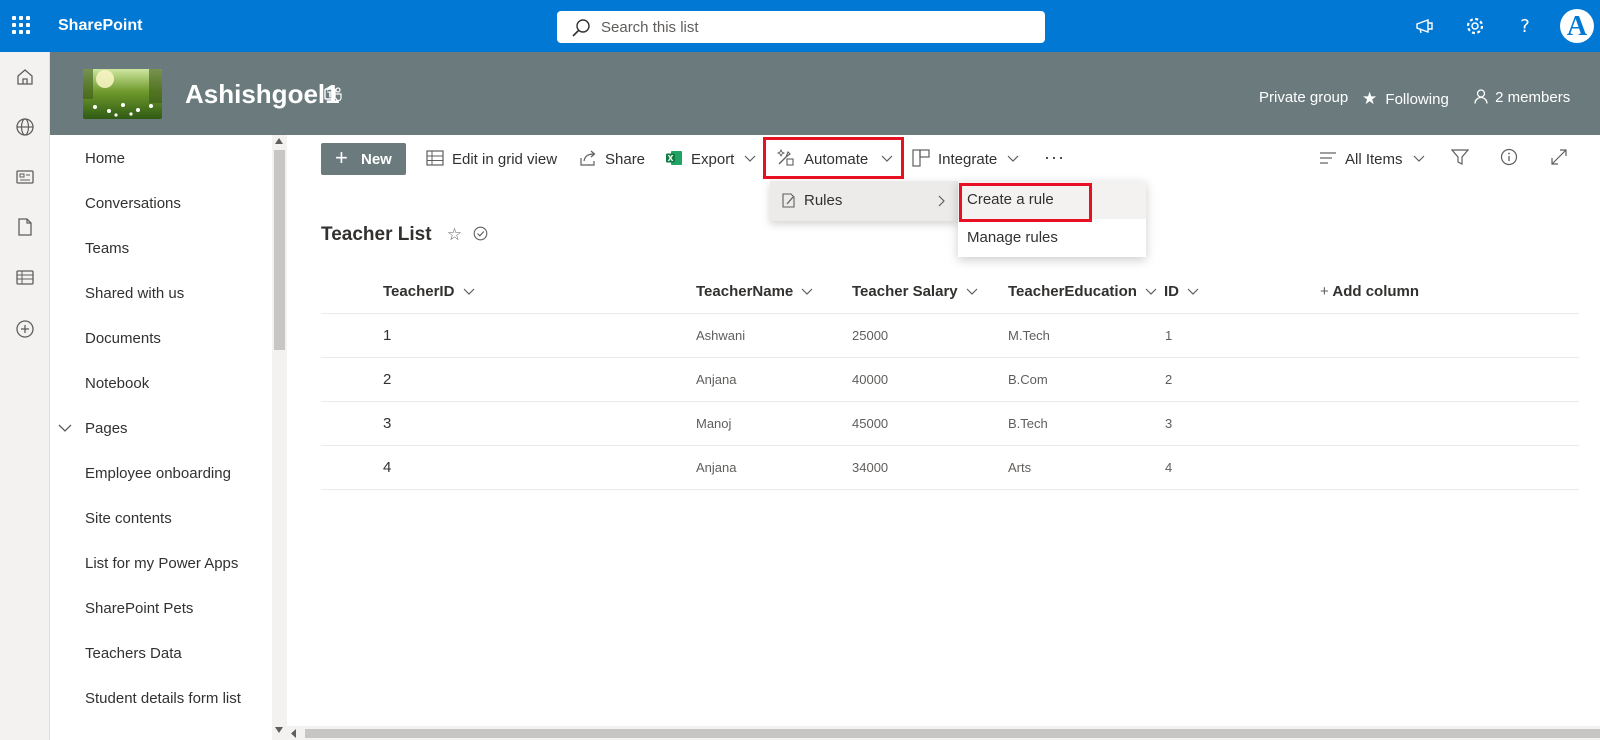  I want to click on news-icon, so click(25, 177).